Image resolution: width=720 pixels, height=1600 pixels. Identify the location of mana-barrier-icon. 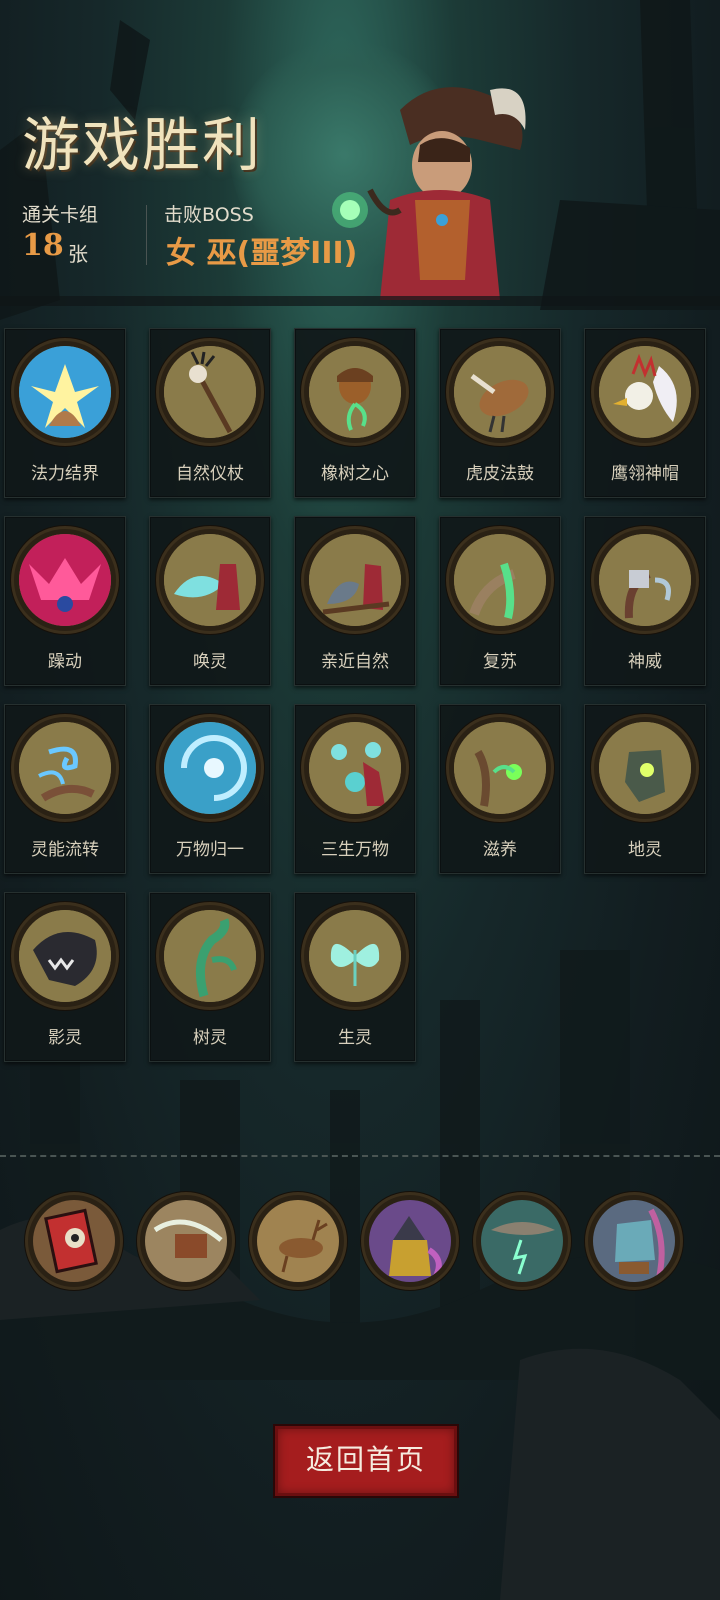
(65, 392).